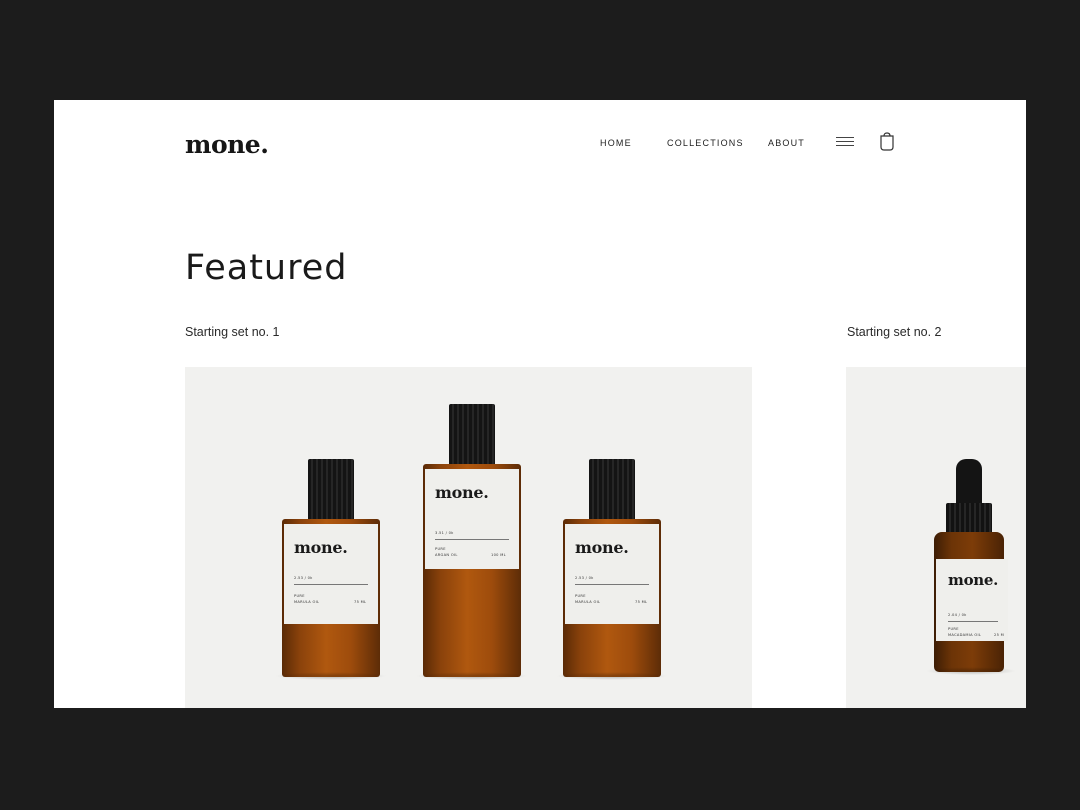  What do you see at coordinates (232, 332) in the screenshot?
I see `set-1-label: Starting set no. 1` at bounding box center [232, 332].